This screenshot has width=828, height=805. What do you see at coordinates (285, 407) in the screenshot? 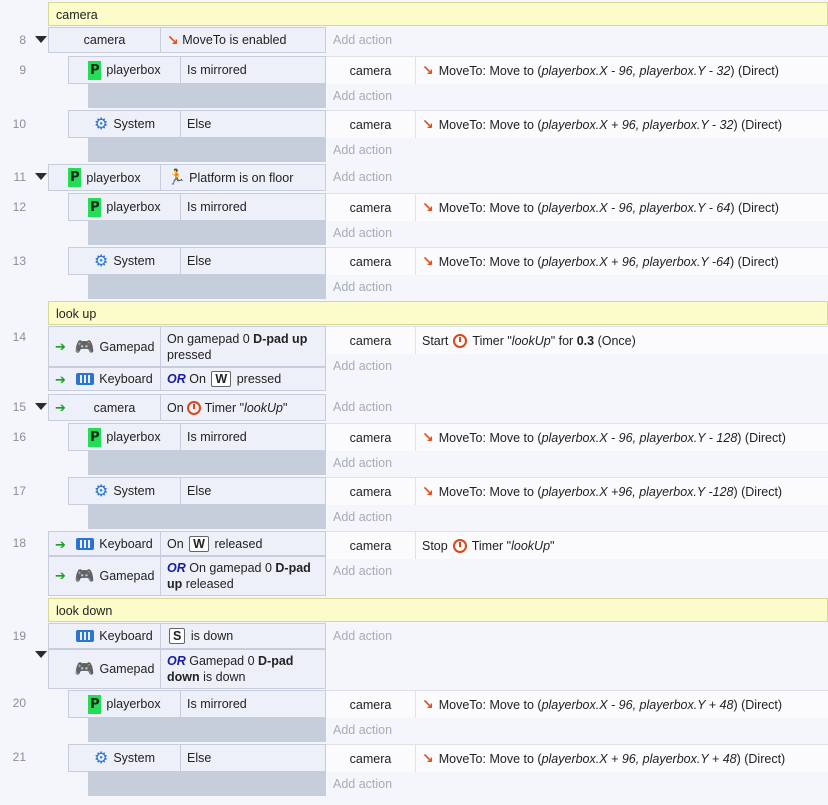
I see `condition-close: "` at bounding box center [285, 407].